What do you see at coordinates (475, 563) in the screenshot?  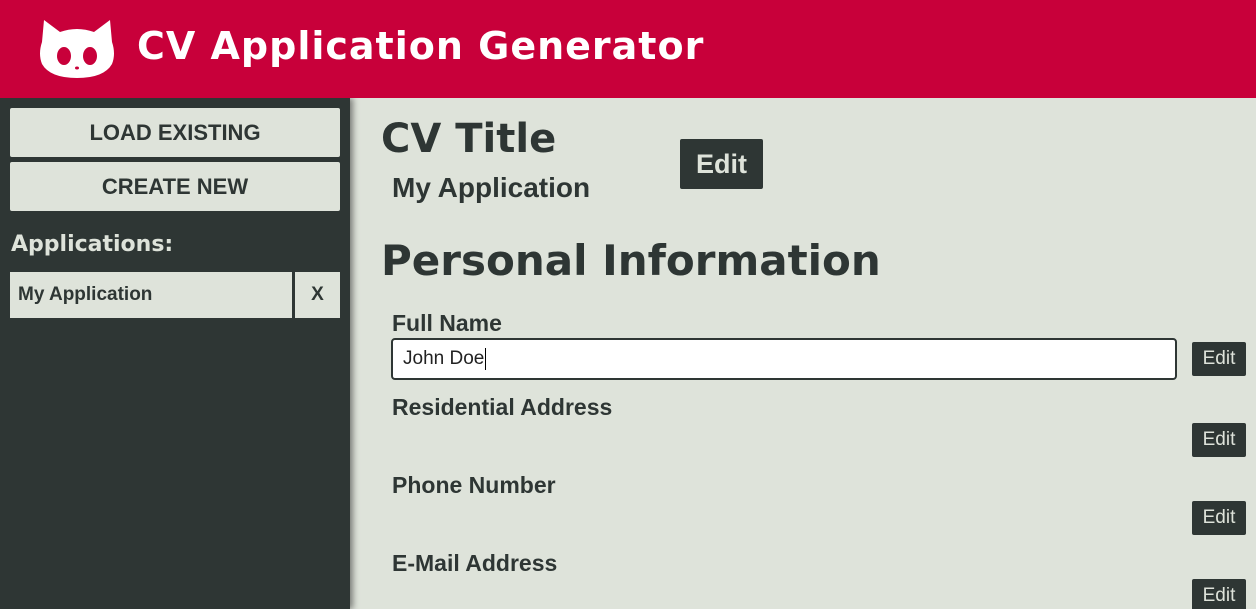 I see `email-address-label: E-Mail Address` at bounding box center [475, 563].